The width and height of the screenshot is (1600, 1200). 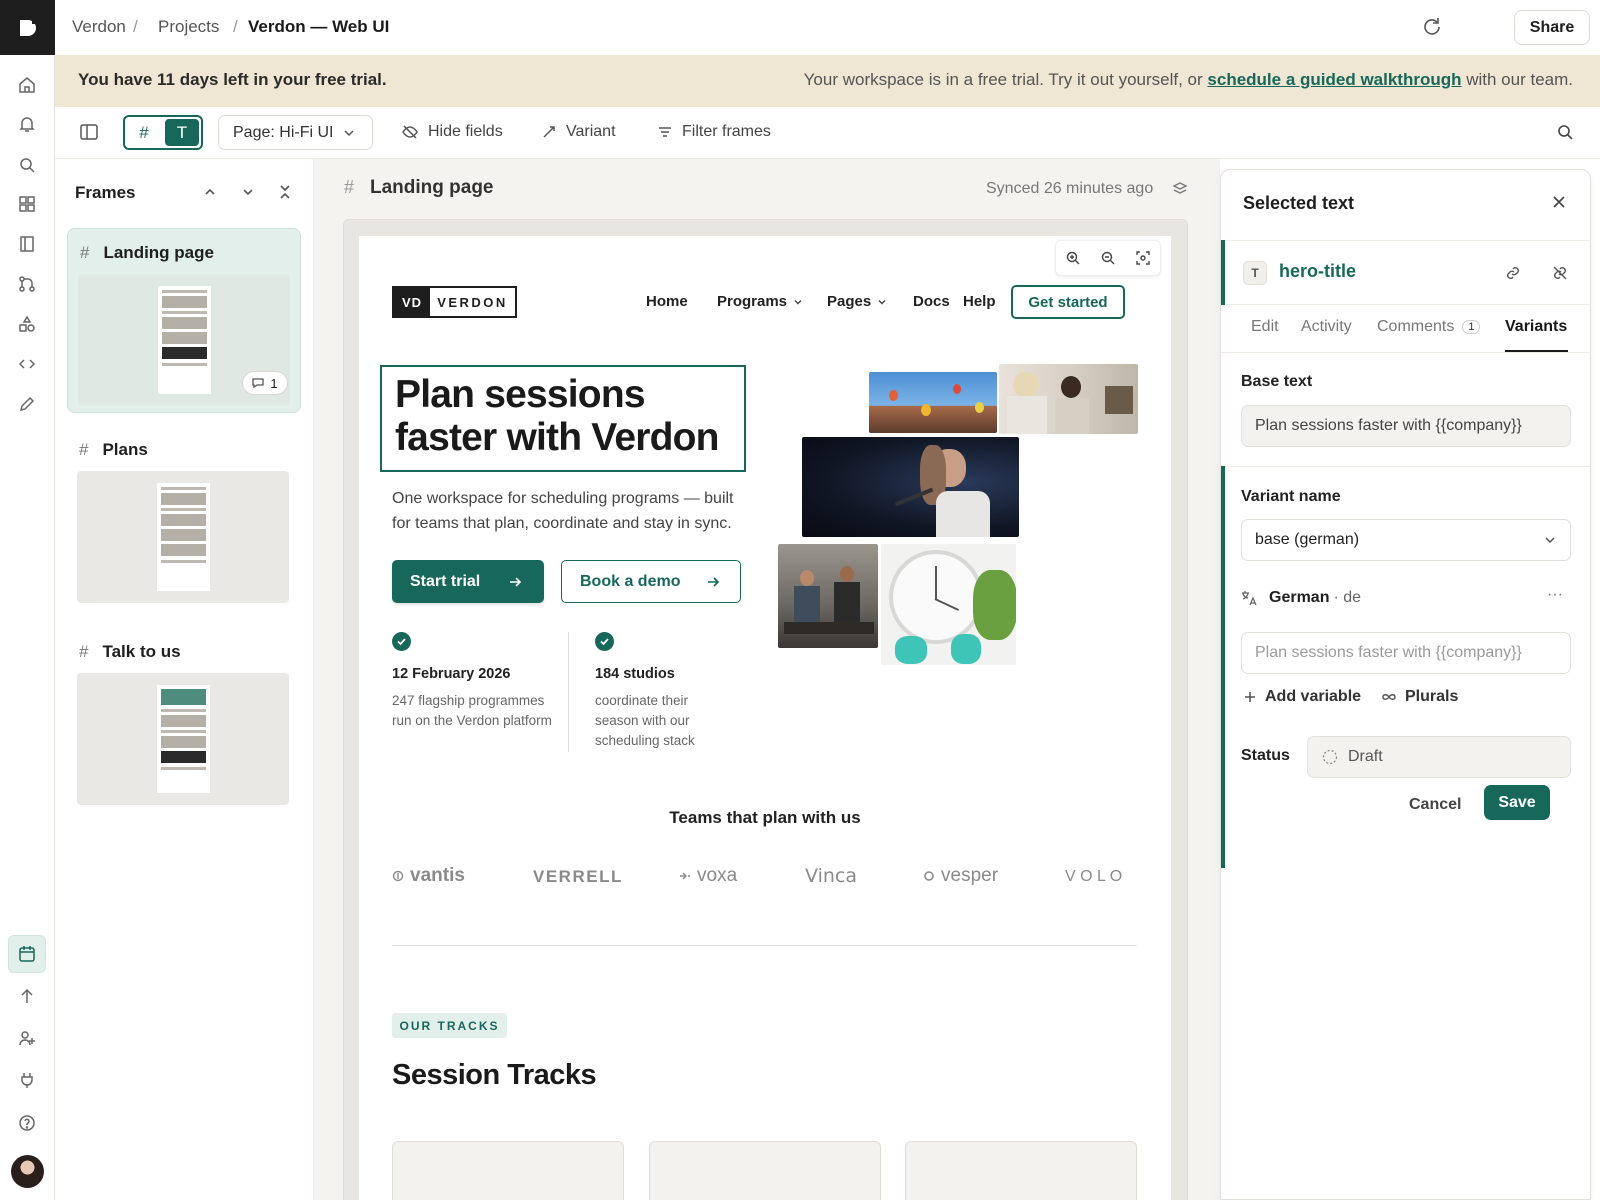 I want to click on language-more-icon: ···, so click(x=1555, y=595).